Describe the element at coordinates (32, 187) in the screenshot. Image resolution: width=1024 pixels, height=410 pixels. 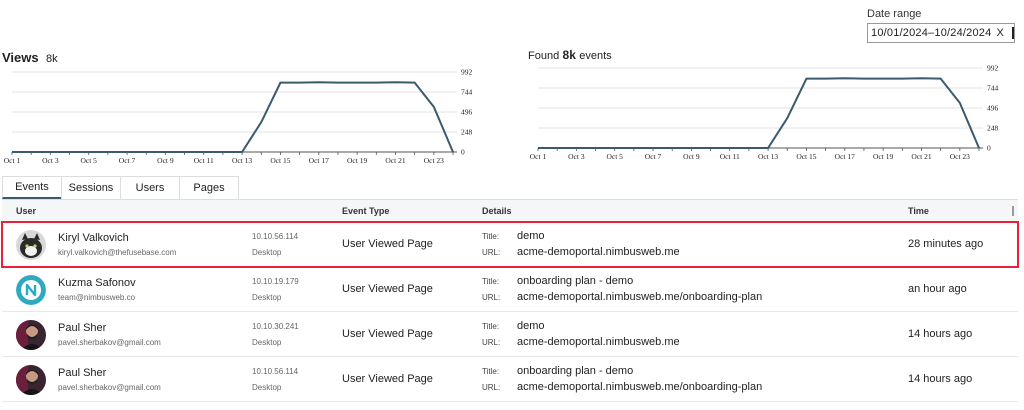
I see `tab-events: Events` at that location.